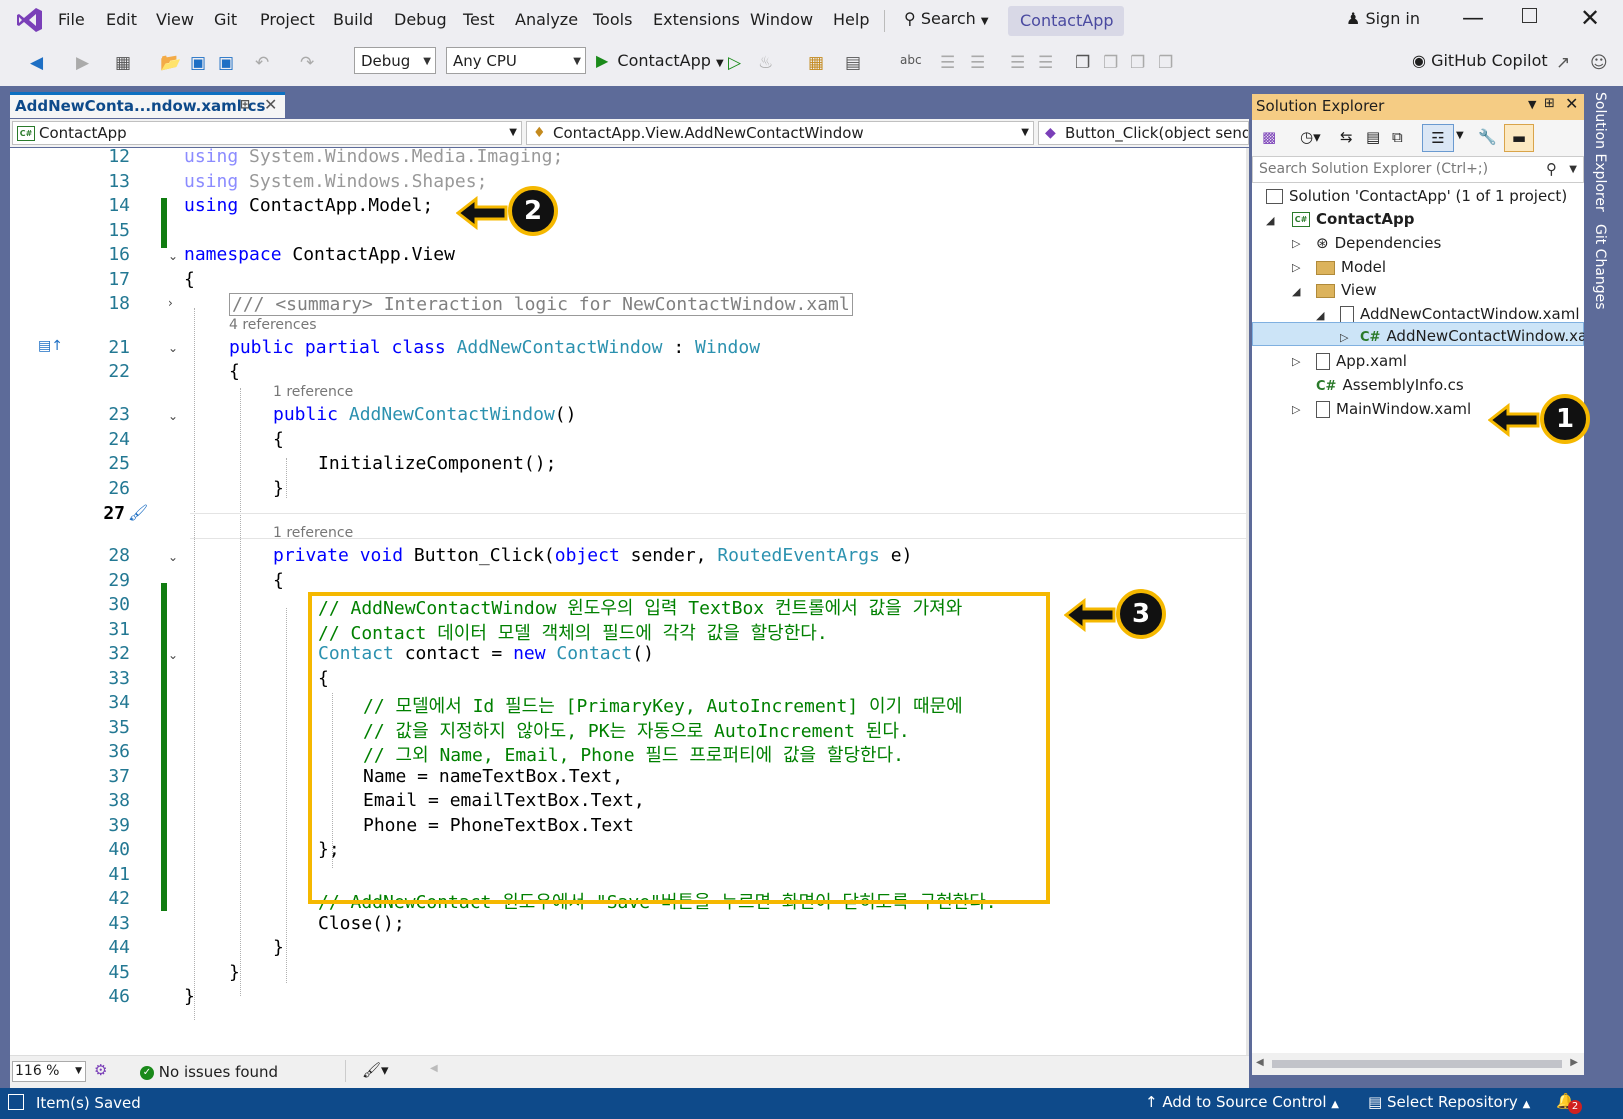  I want to click on type-nav-select: ♦ ContactApp.View.AddNewContactWindow ▼, so click(780, 133).